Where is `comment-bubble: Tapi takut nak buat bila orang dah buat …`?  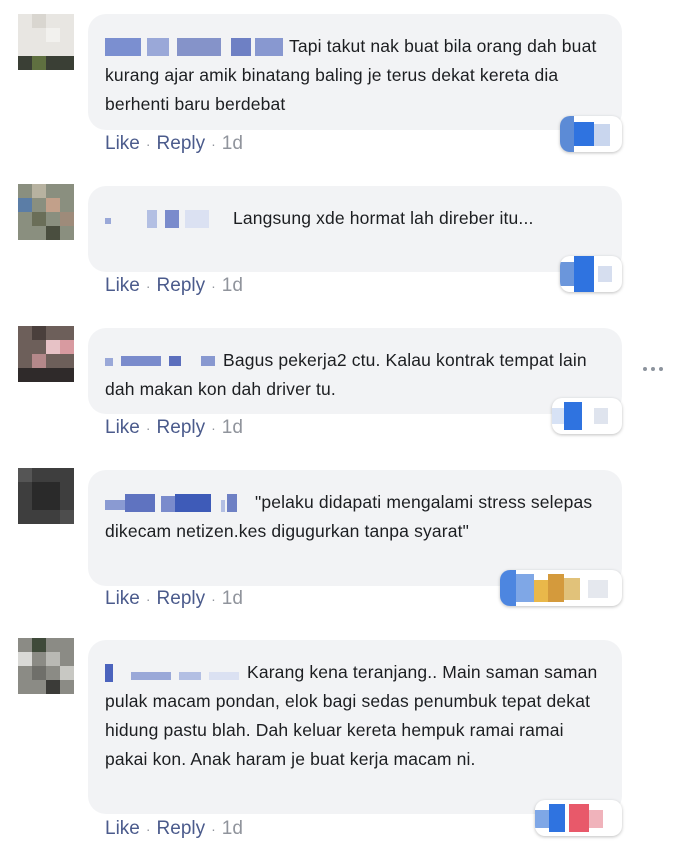 comment-bubble: Tapi takut nak buat bila orang dah buat … is located at coordinates (355, 72).